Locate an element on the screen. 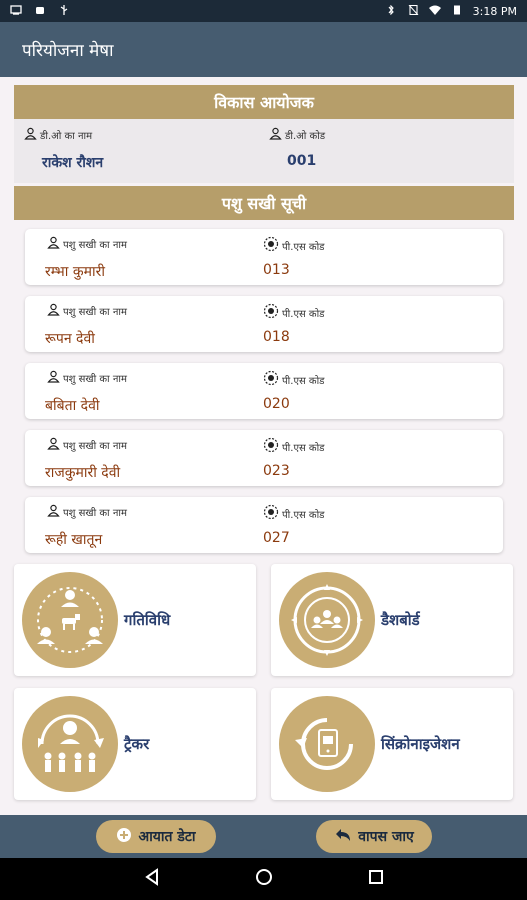 This screenshot has width=527, height=900. officer-section-title: विकास आयोजक is located at coordinates (264, 102).